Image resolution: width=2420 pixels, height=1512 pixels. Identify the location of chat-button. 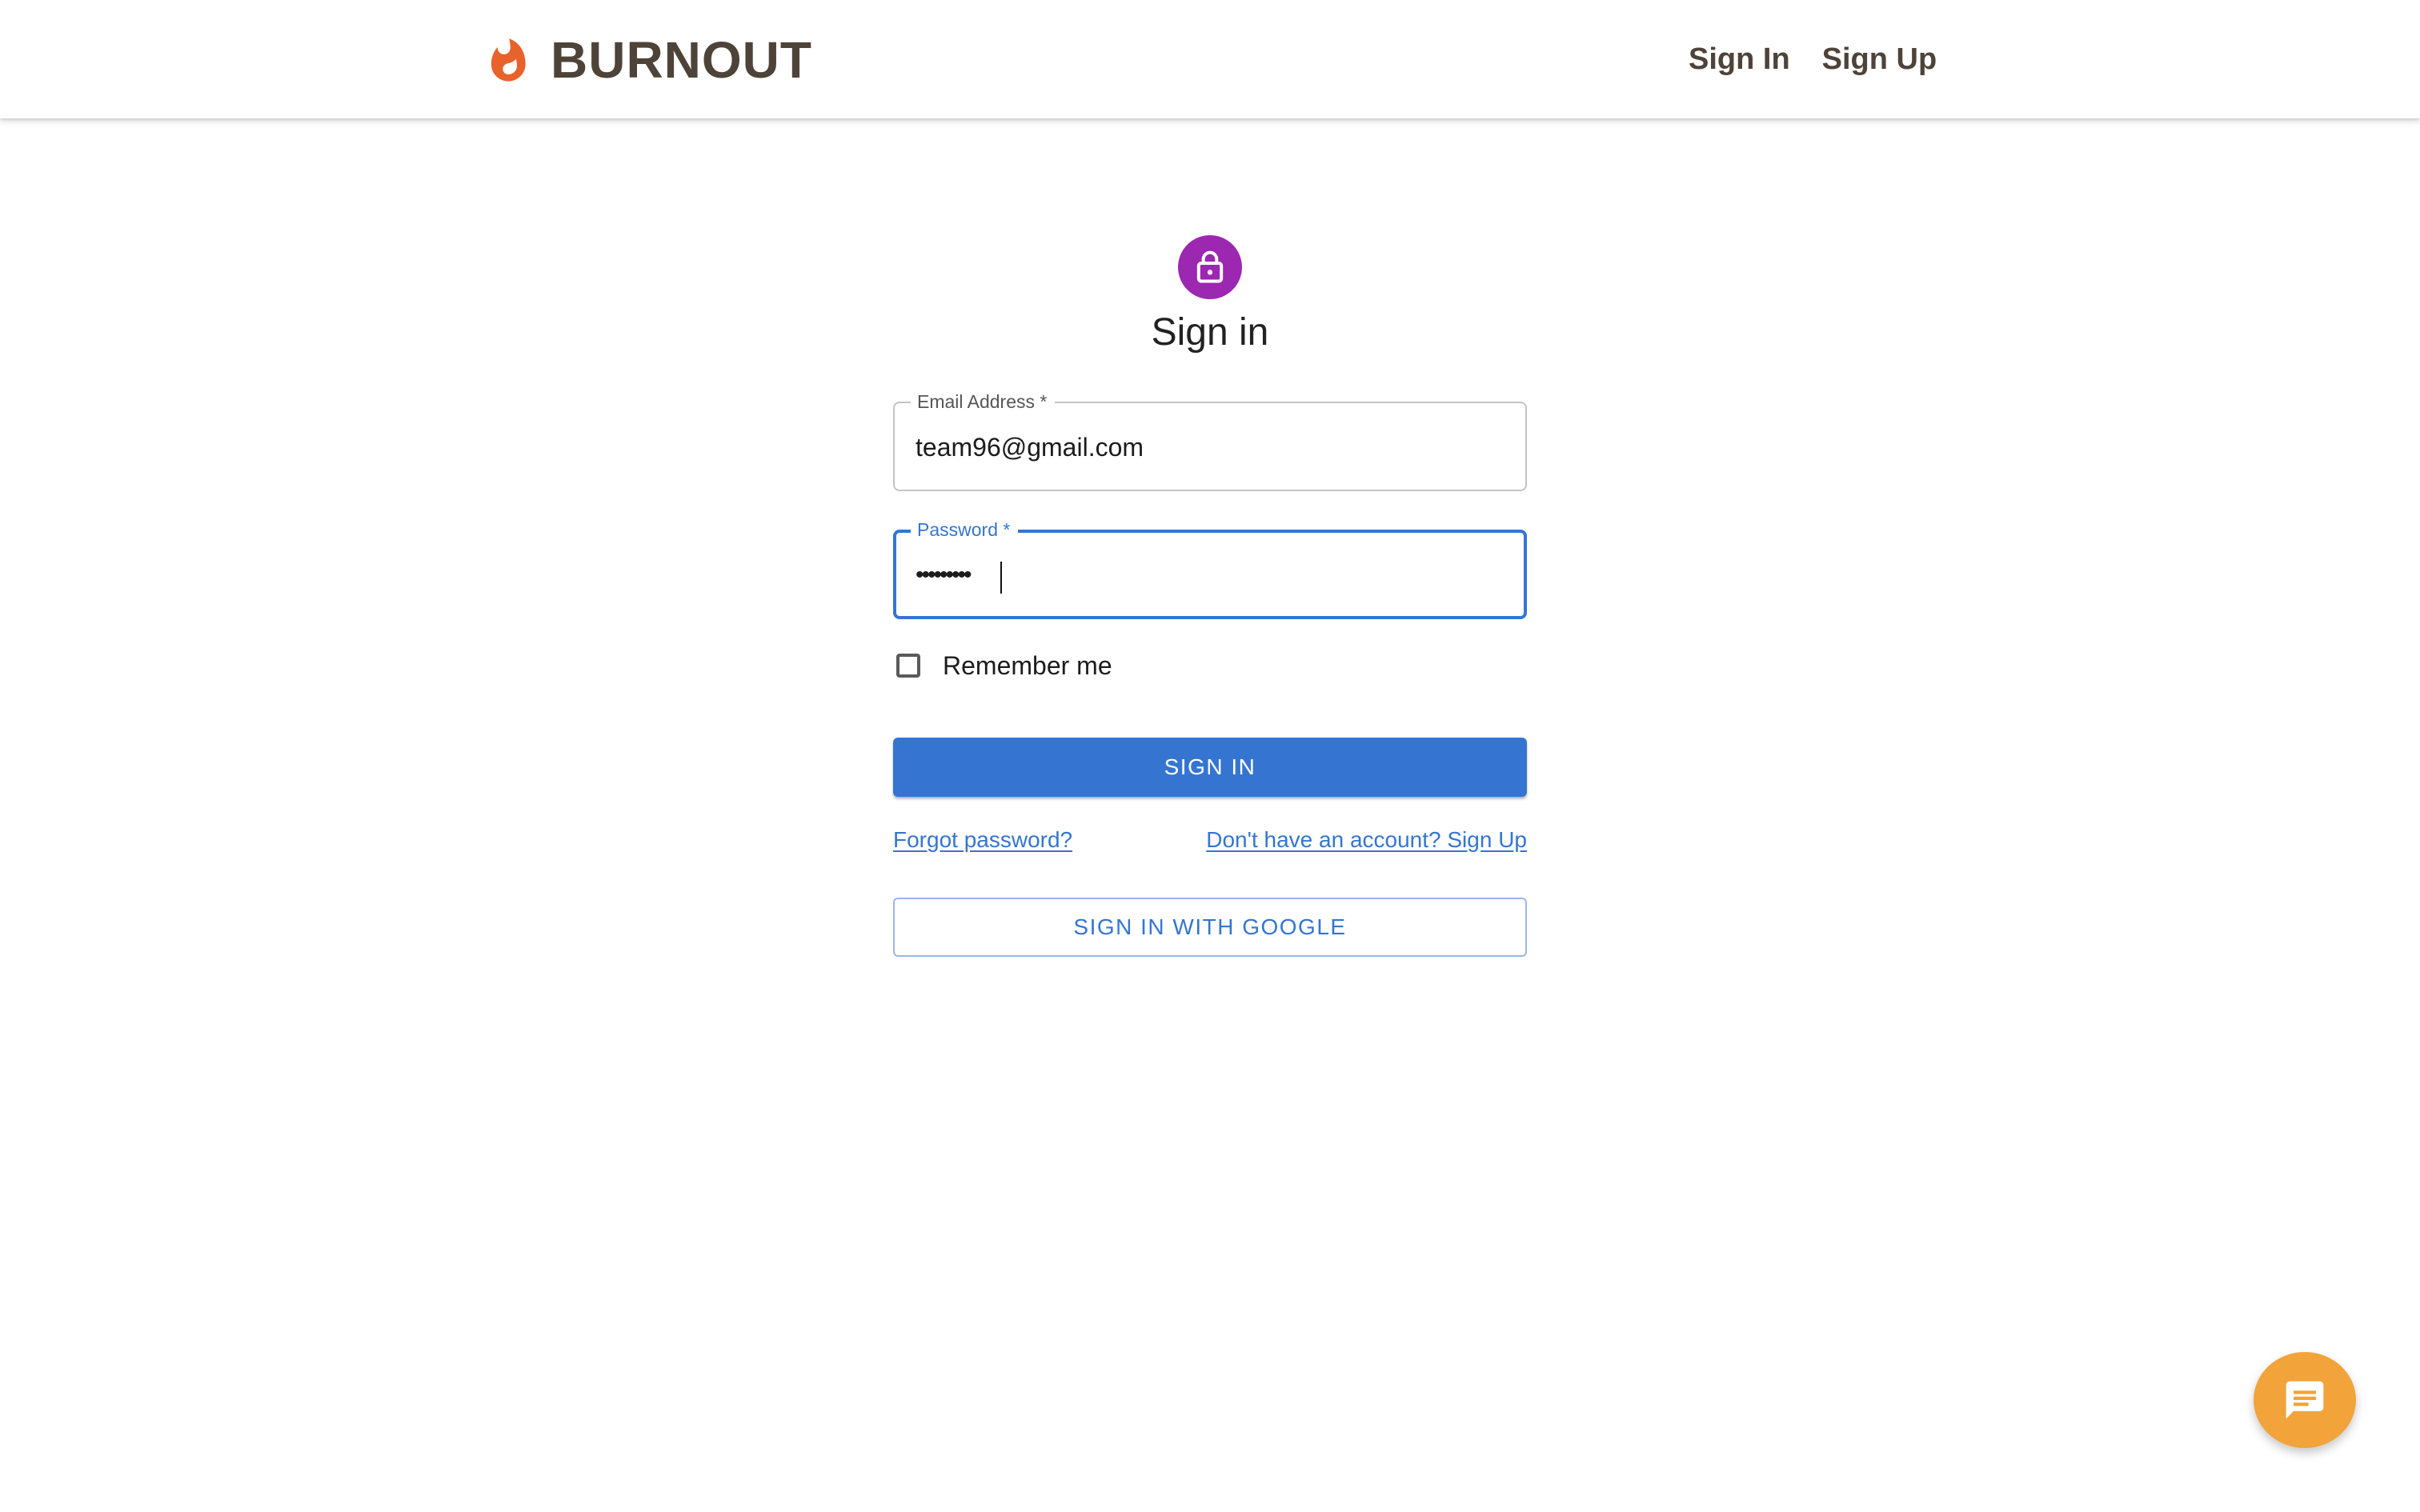
(2305, 1400).